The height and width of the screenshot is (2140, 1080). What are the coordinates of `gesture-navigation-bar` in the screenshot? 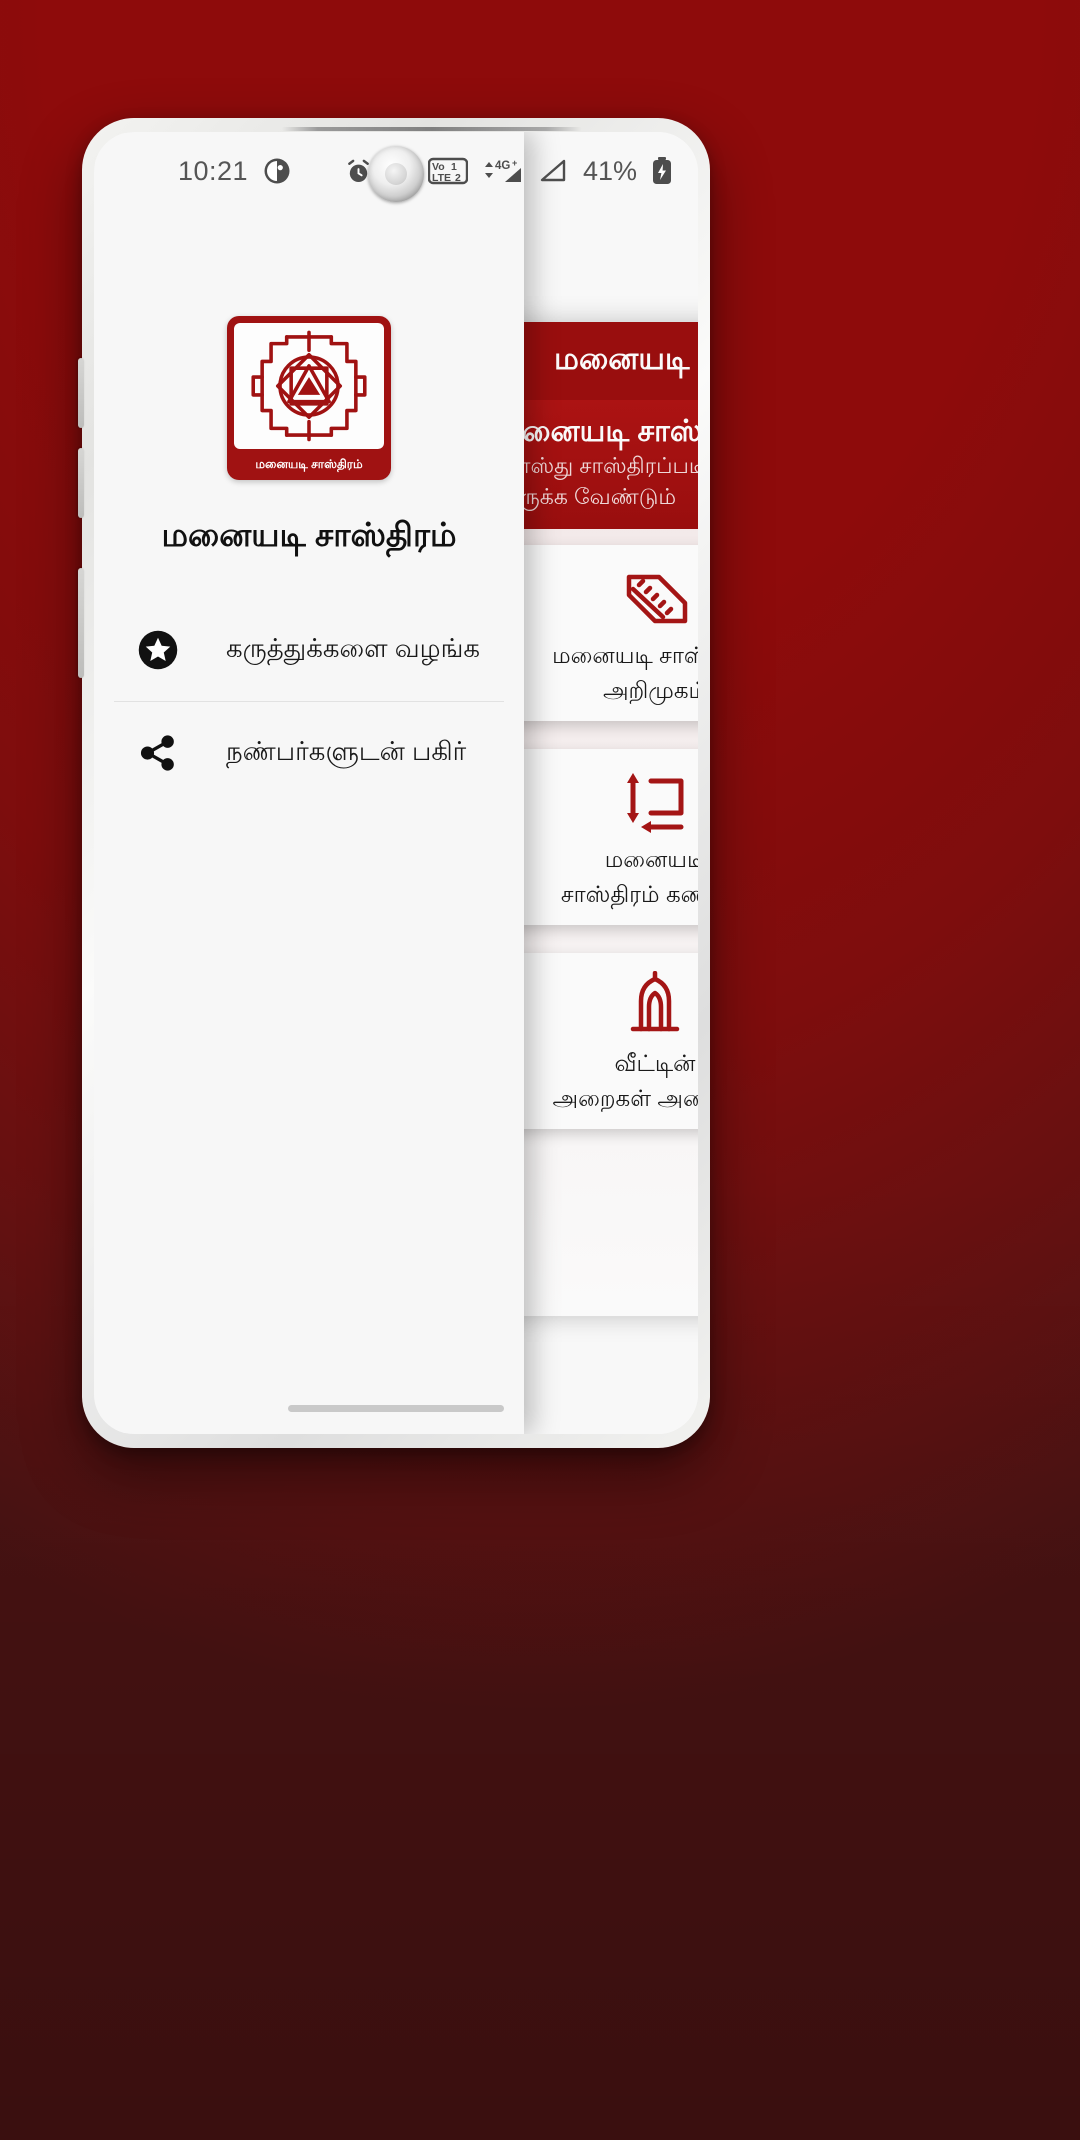 It's located at (396, 1408).